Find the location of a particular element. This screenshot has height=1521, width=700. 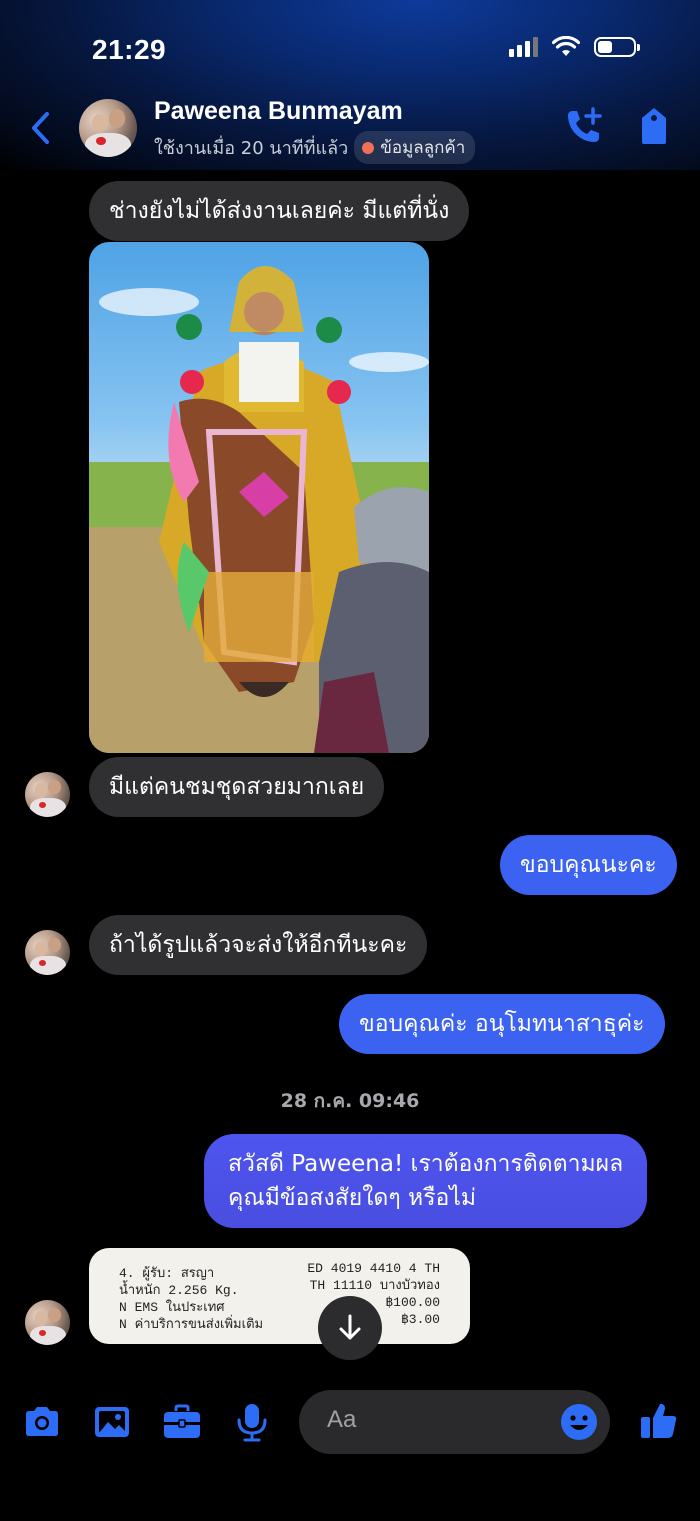

scroll-down-button is located at coordinates (350, 1328).